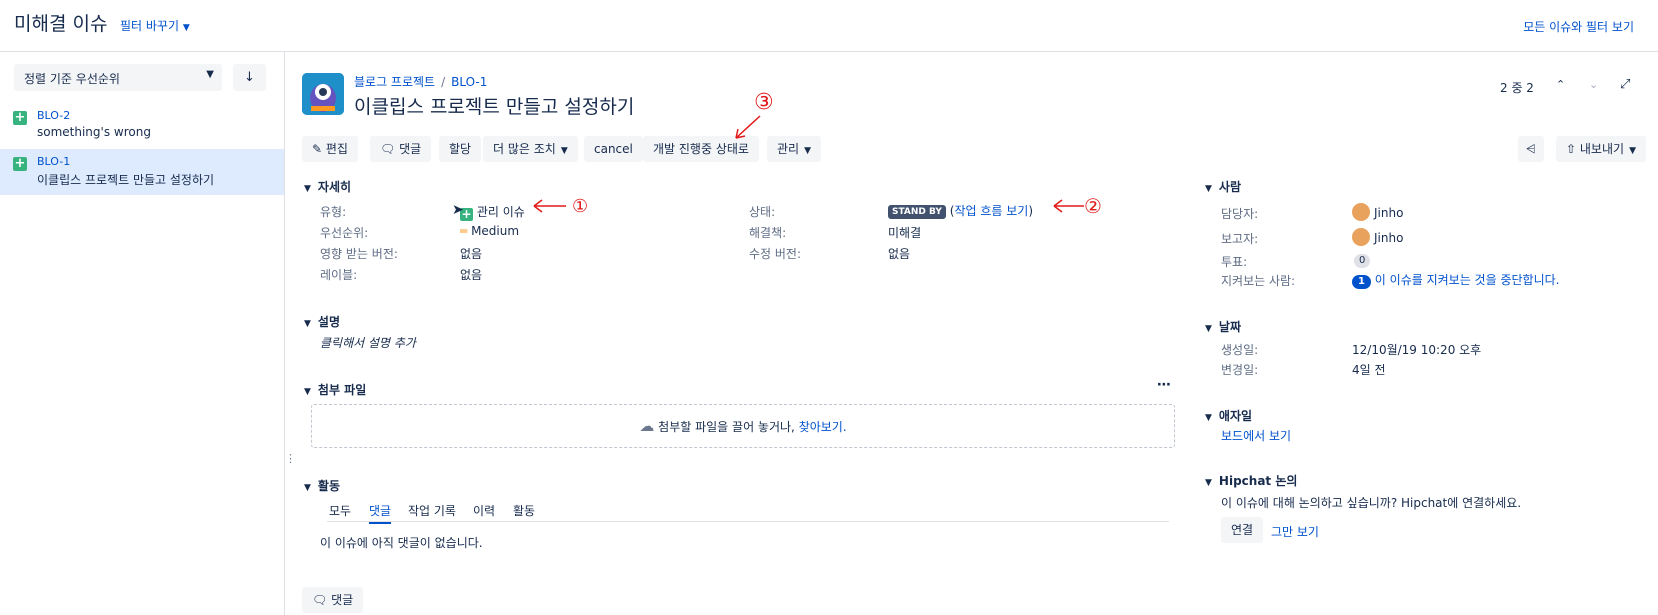 The height and width of the screenshot is (615, 1658). What do you see at coordinates (155, 25) in the screenshot?
I see `switch-filter-dropdown: 필터 바꾸기 ▼` at bounding box center [155, 25].